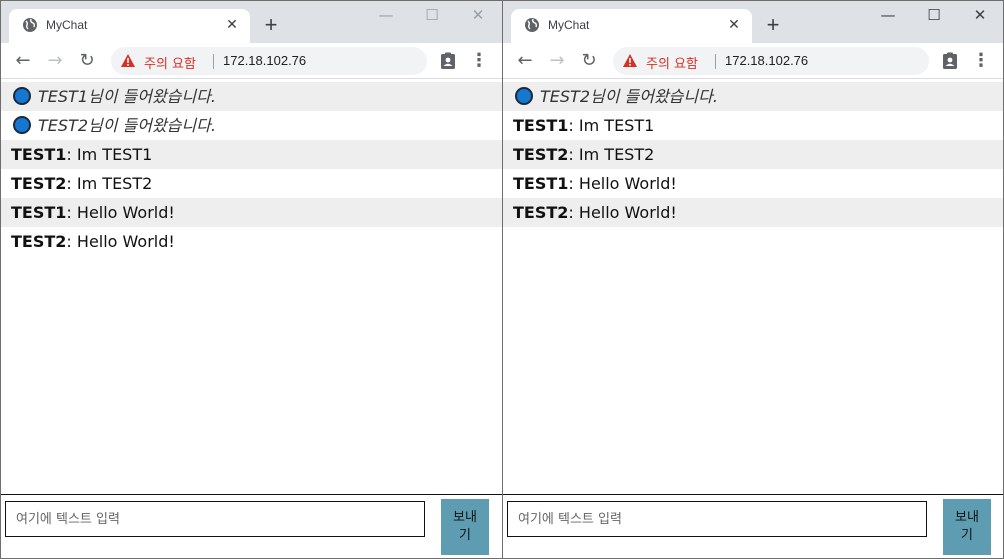 The image size is (1004, 559). I want to click on system-message: TEST1님이 들어왔습니다., so click(251, 96).